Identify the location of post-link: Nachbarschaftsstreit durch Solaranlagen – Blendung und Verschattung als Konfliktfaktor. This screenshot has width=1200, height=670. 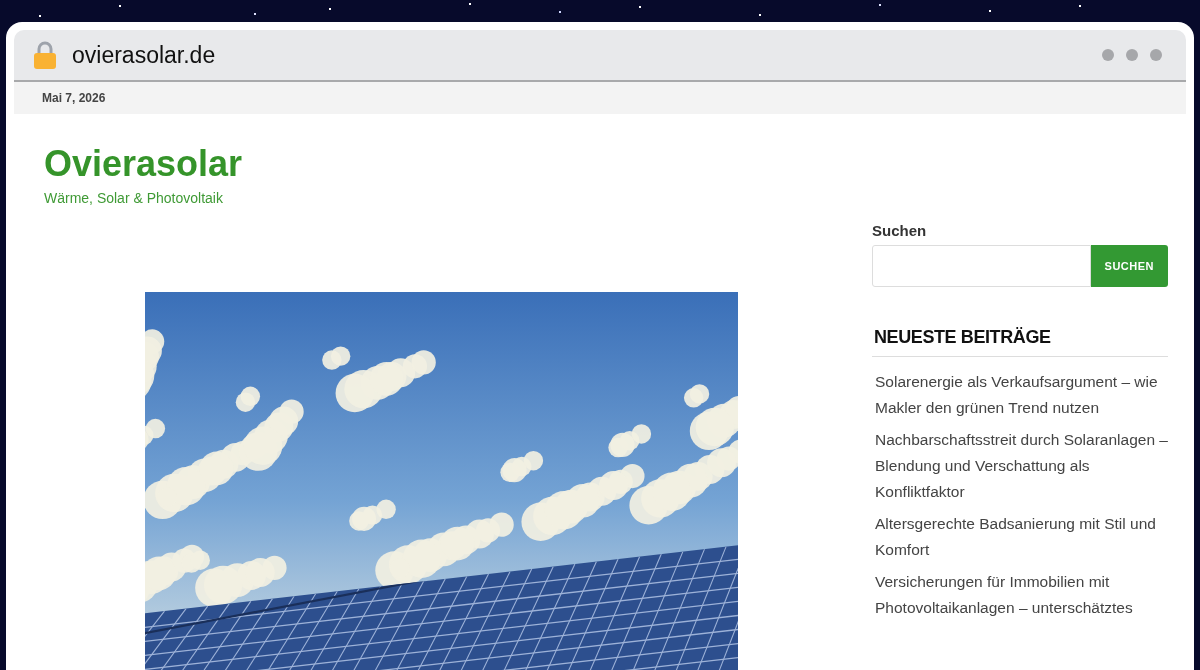
(1021, 466).